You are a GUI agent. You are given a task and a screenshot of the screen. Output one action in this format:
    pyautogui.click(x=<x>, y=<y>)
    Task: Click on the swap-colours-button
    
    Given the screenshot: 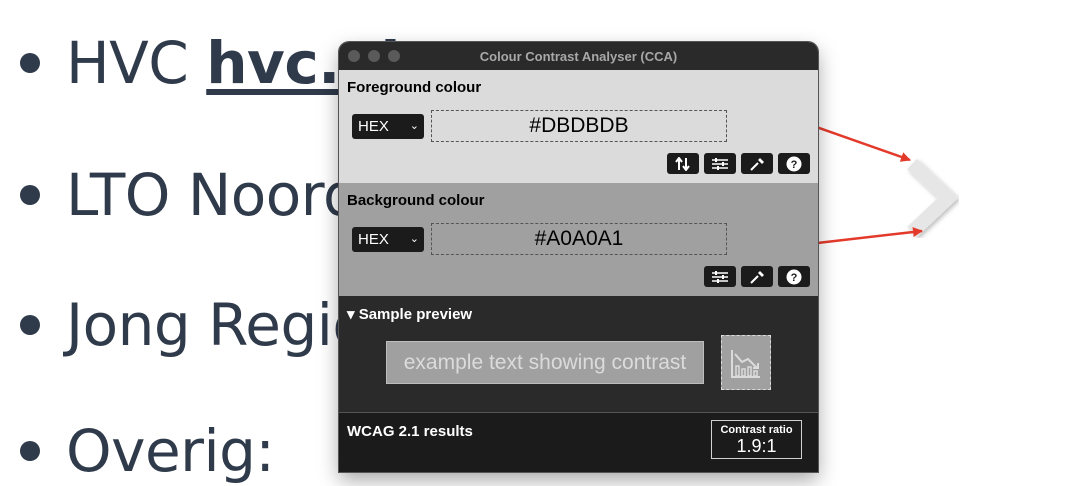 What is the action you would take?
    pyautogui.click(x=683, y=163)
    